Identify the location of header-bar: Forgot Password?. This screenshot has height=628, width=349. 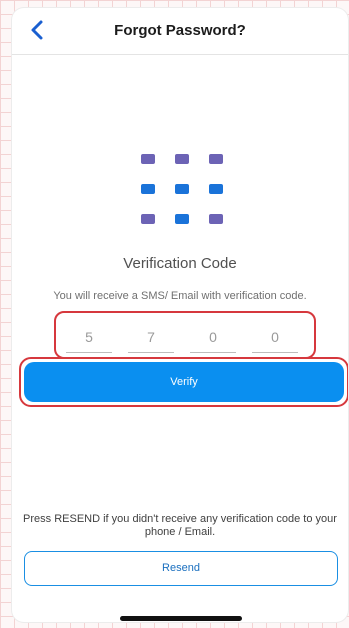
(180, 31).